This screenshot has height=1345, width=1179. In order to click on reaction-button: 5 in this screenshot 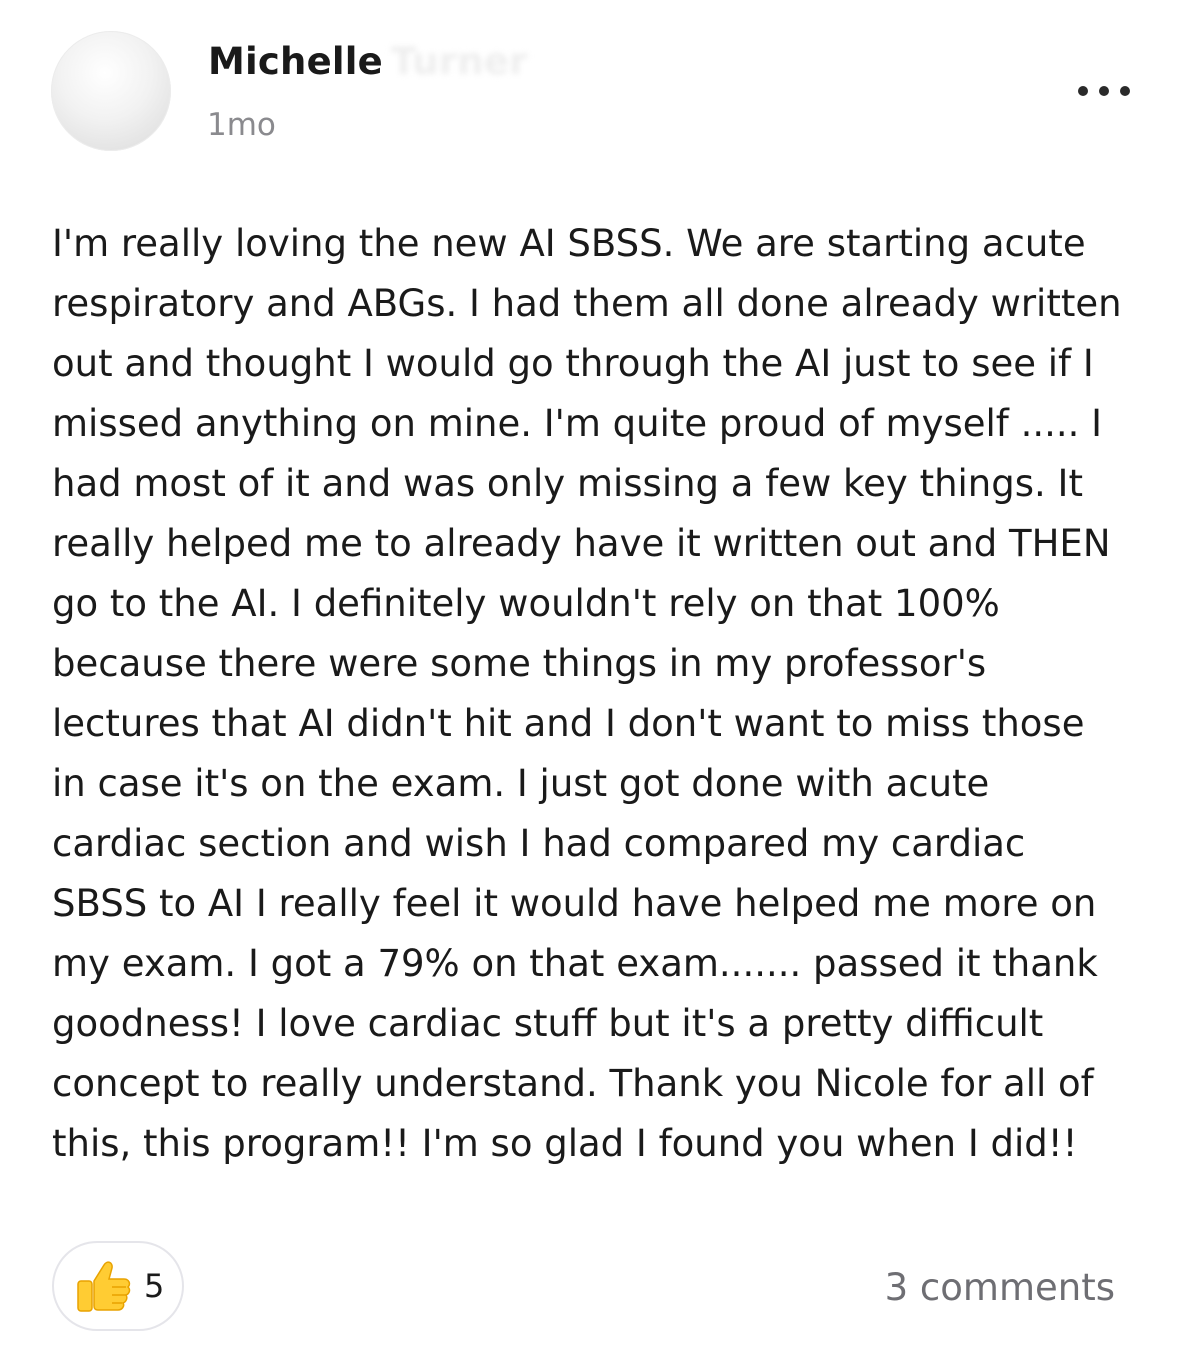, I will do `click(118, 1286)`.